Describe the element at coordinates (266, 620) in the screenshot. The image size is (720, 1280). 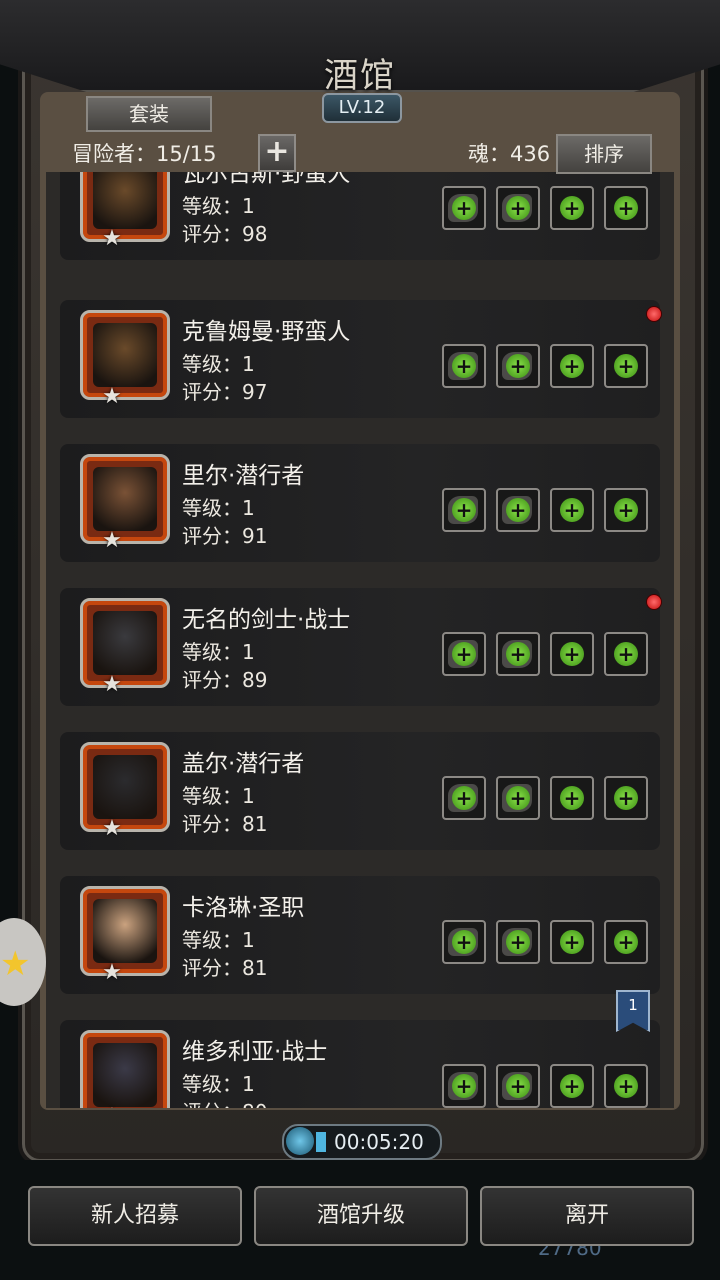
I see `hero-name: 无名的剑士·战士` at that location.